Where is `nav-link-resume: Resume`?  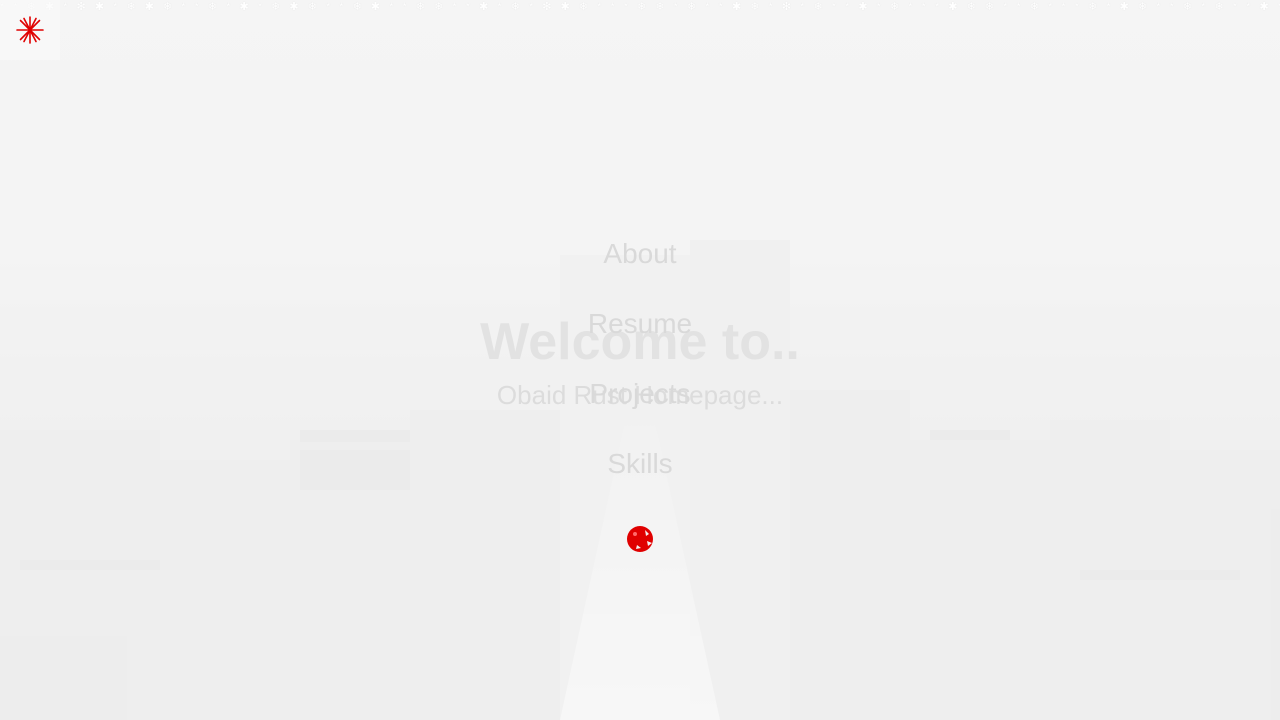 nav-link-resume: Resume is located at coordinates (640, 324).